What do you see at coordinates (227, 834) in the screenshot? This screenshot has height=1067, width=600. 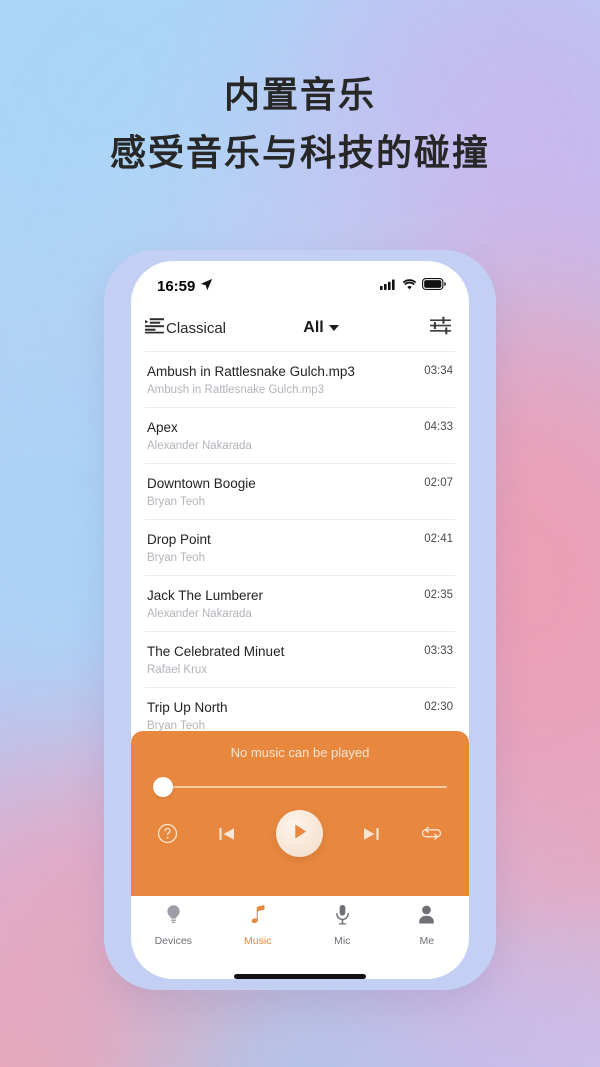 I see `previous-track-icon` at bounding box center [227, 834].